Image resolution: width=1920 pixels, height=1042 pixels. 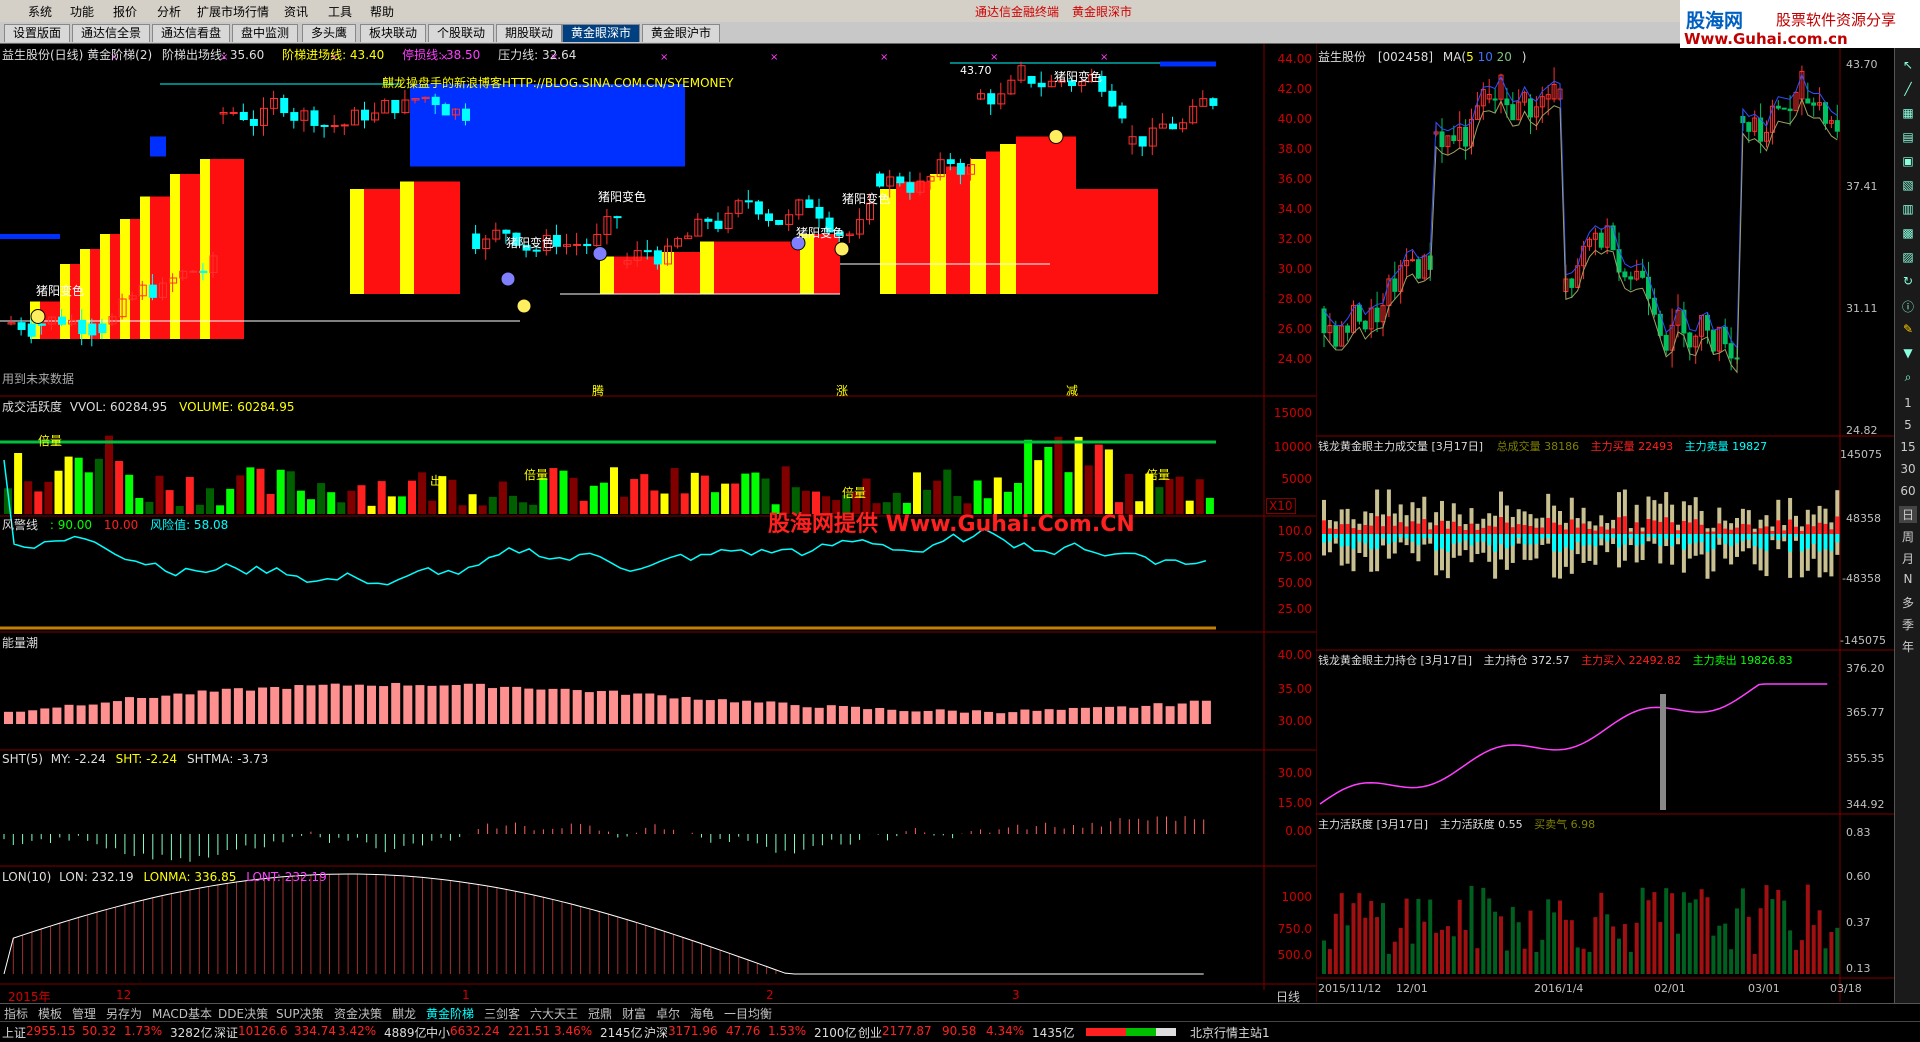 I want to click on menu-help: 帮助, so click(x=382, y=11).